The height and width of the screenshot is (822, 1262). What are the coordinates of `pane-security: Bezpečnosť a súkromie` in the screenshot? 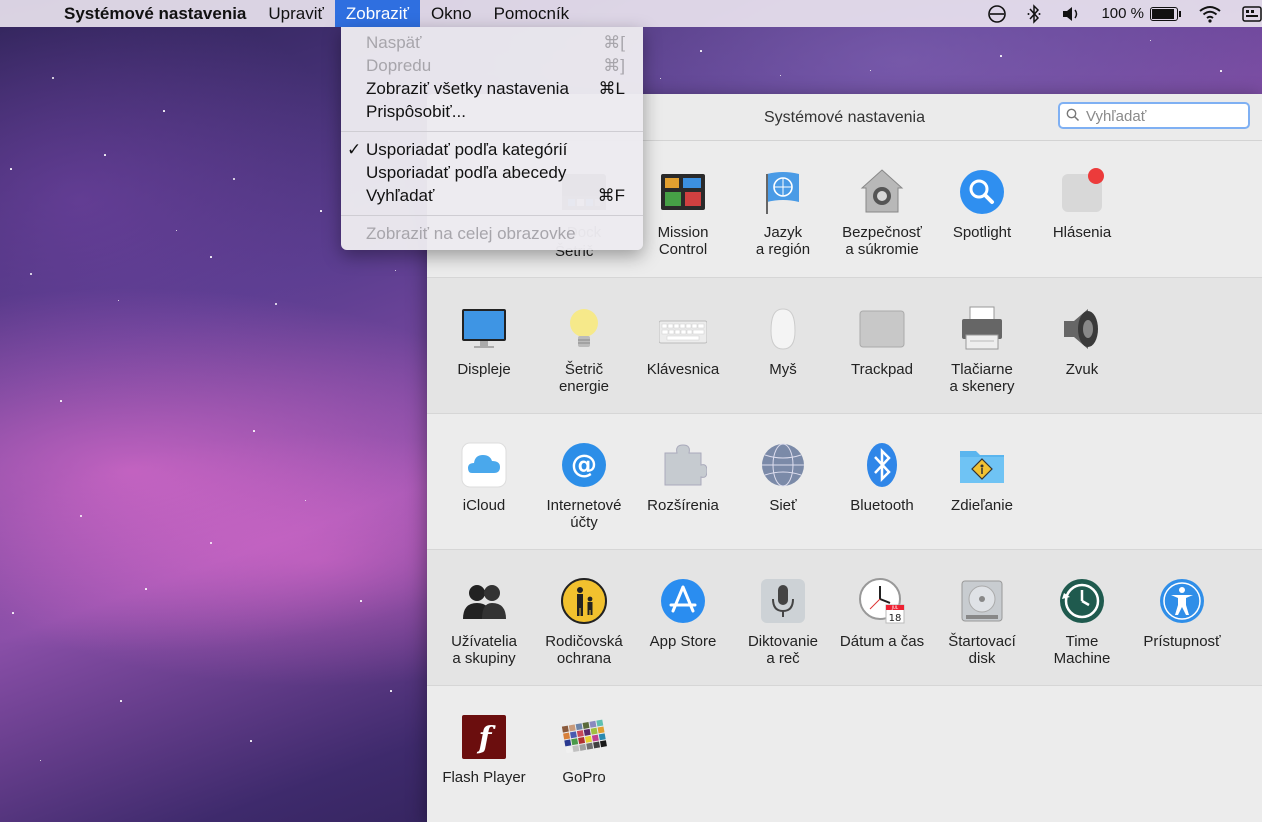 It's located at (882, 213).